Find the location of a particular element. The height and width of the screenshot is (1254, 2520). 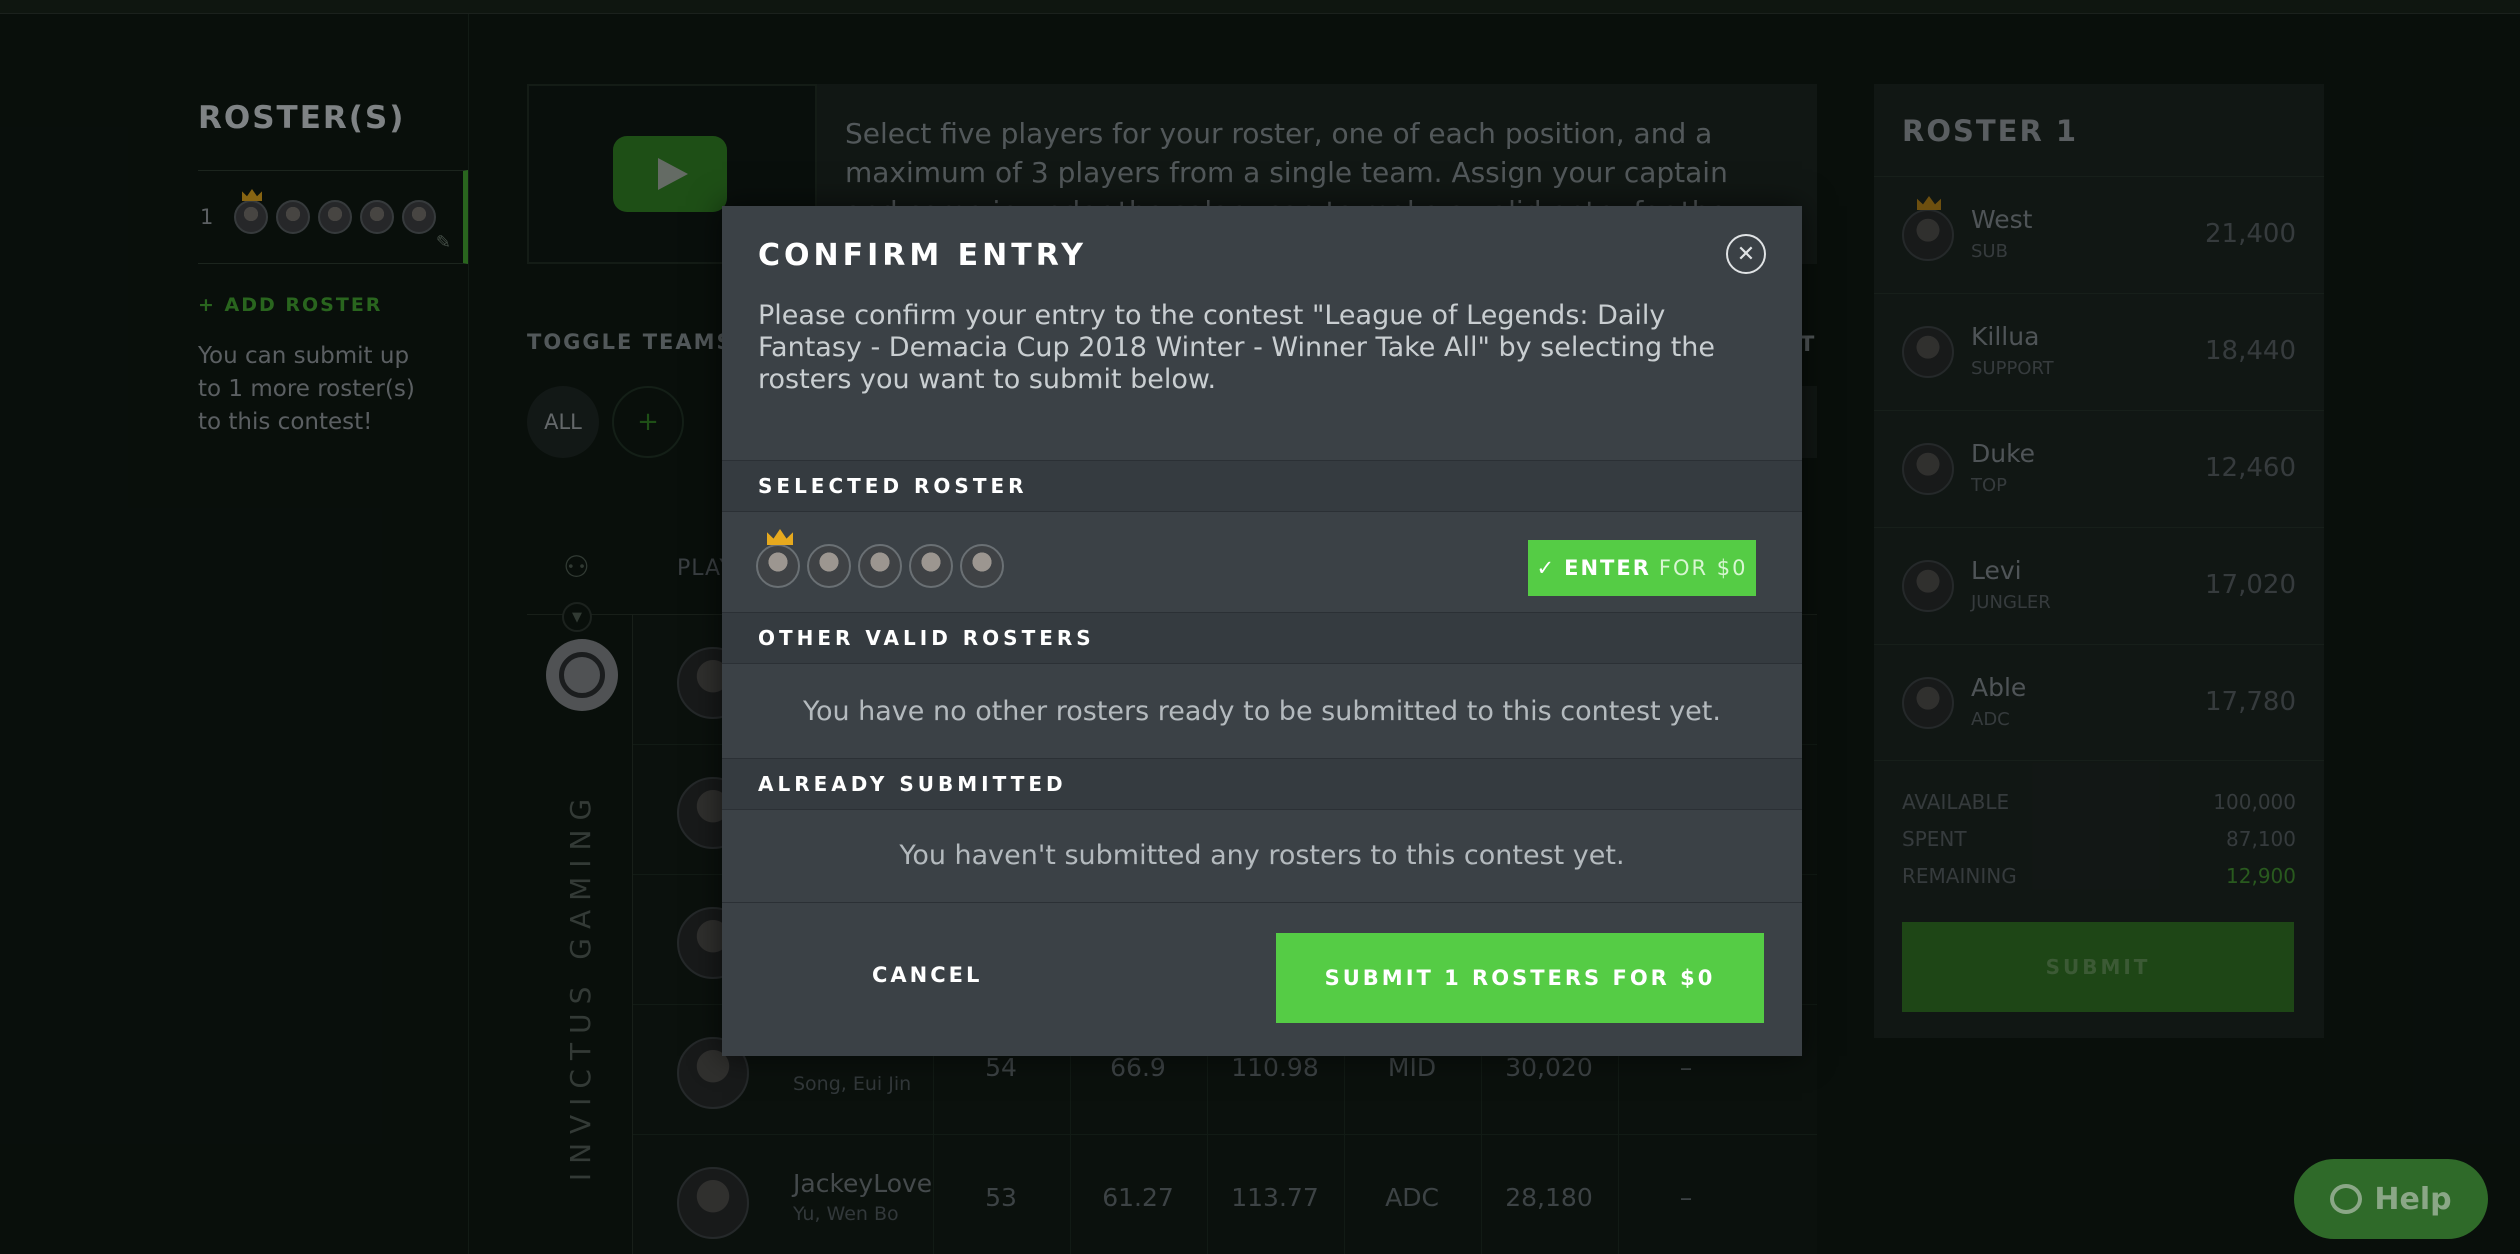

submit-rosters-button: SUBMIT 1 ROSTERS FOR $0 is located at coordinates (1520, 978).